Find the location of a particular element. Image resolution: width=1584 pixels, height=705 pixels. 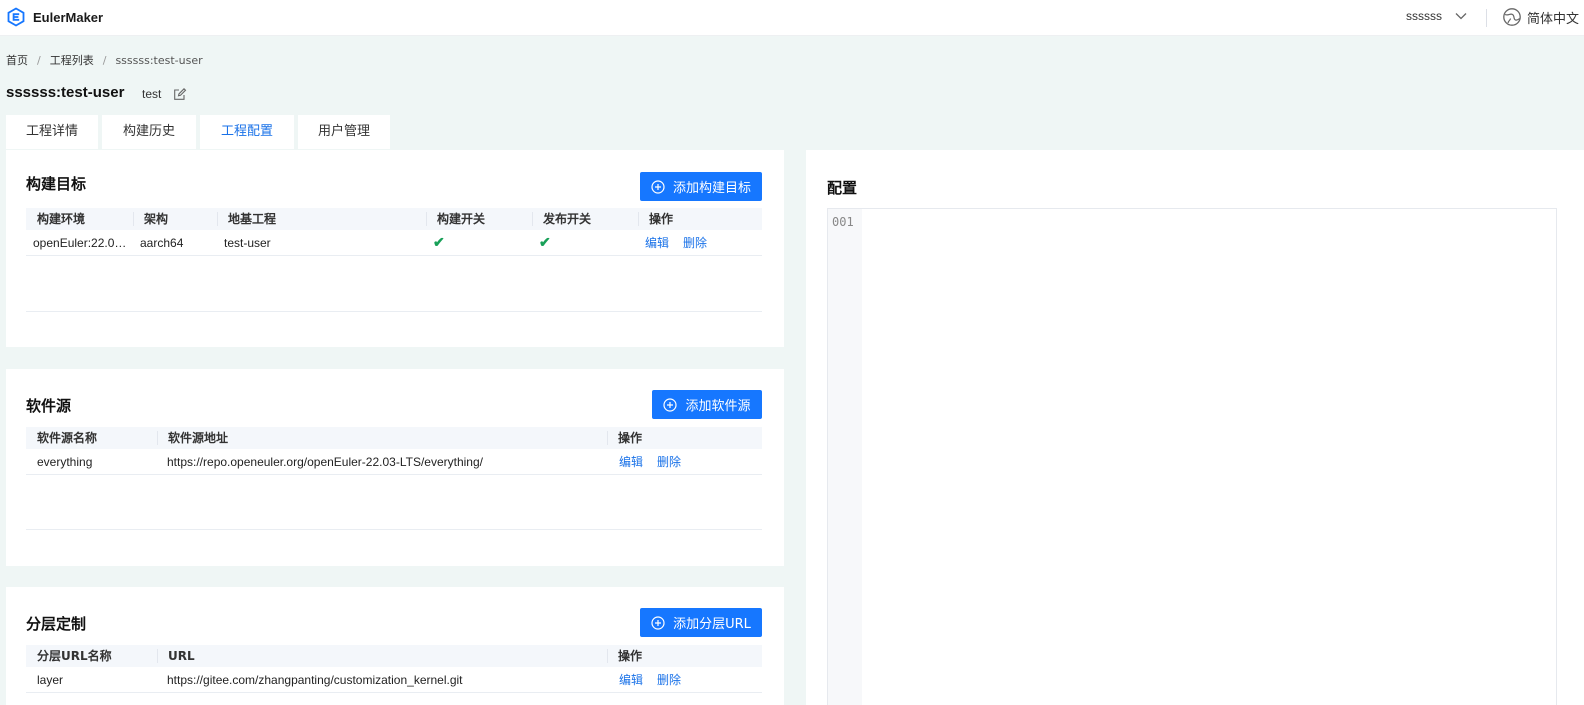

column-header: 软件源地址 is located at coordinates (382, 438).